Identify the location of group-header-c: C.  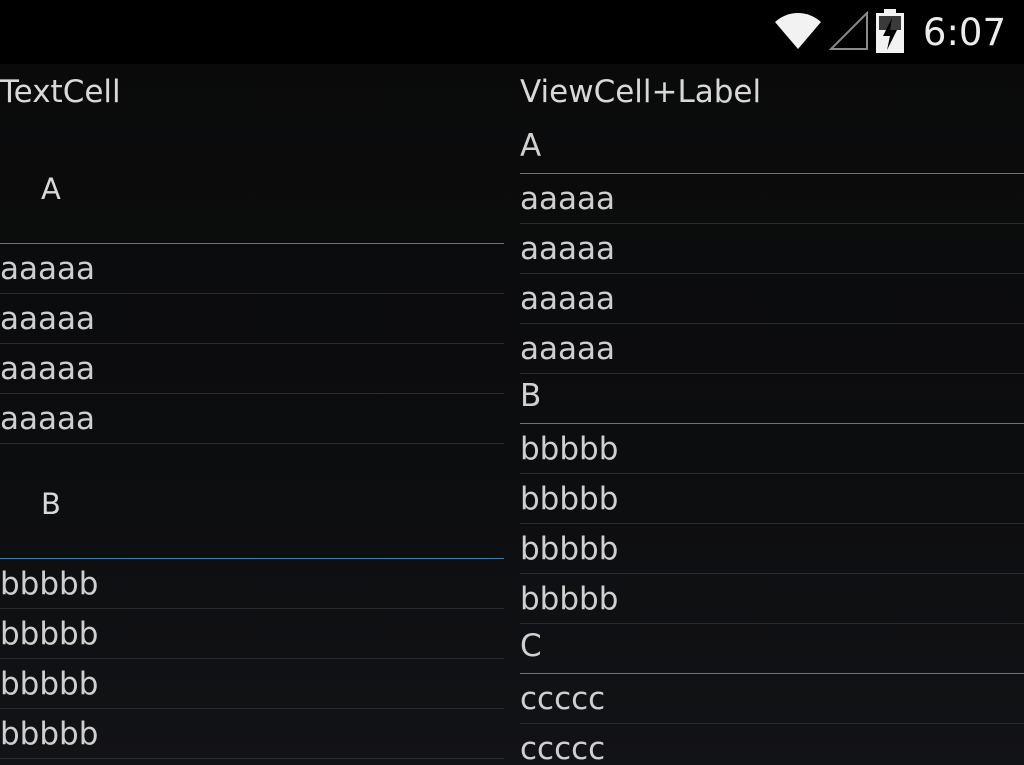
(772, 649).